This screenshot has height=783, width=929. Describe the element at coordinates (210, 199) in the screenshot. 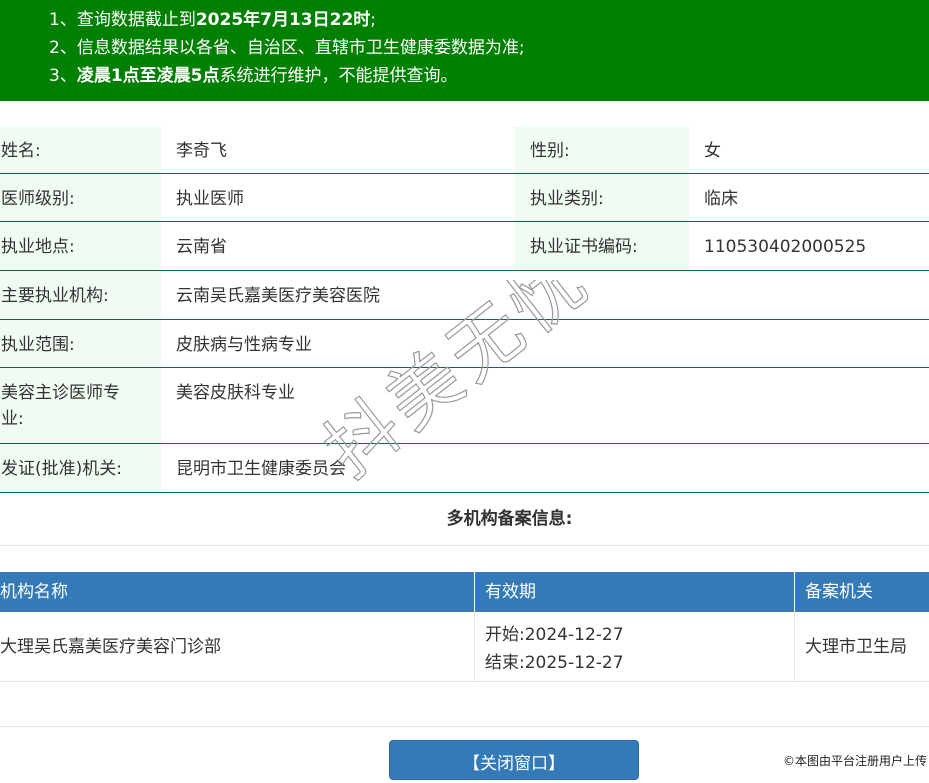

I see `level-value: 执业医师` at that location.